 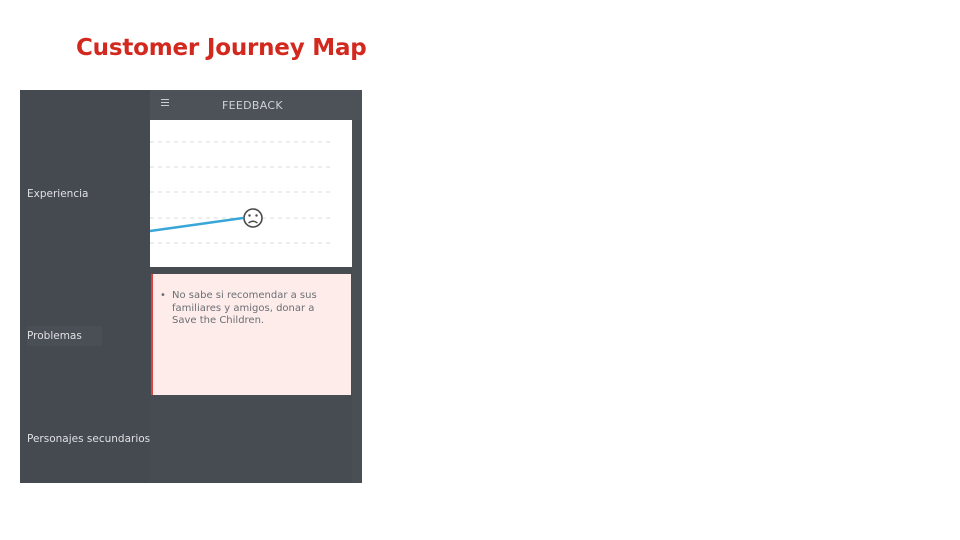 What do you see at coordinates (357, 301) in the screenshot?
I see `scroll-edge` at bounding box center [357, 301].